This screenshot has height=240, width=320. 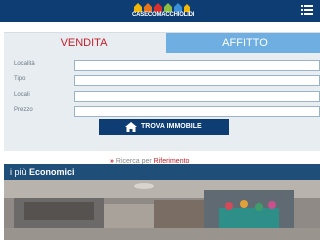 What do you see at coordinates (197, 80) in the screenshot?
I see `tipo-field` at bounding box center [197, 80].